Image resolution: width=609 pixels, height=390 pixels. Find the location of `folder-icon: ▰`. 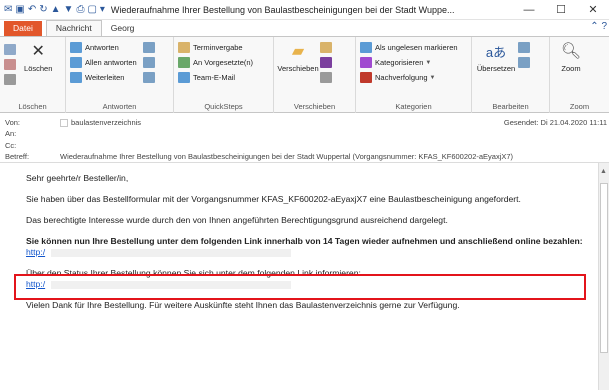

folder-icon: ▰ is located at coordinates (298, 51).